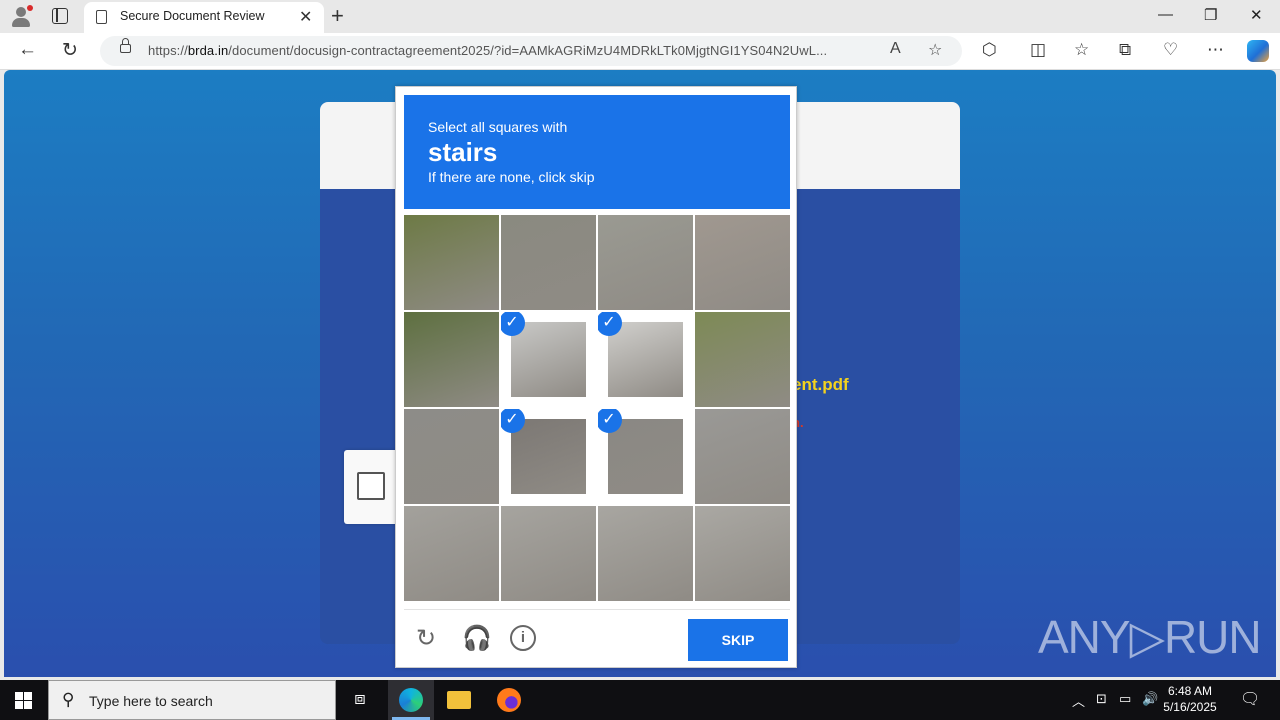  I want to click on profile-icon, so click(21, 16).